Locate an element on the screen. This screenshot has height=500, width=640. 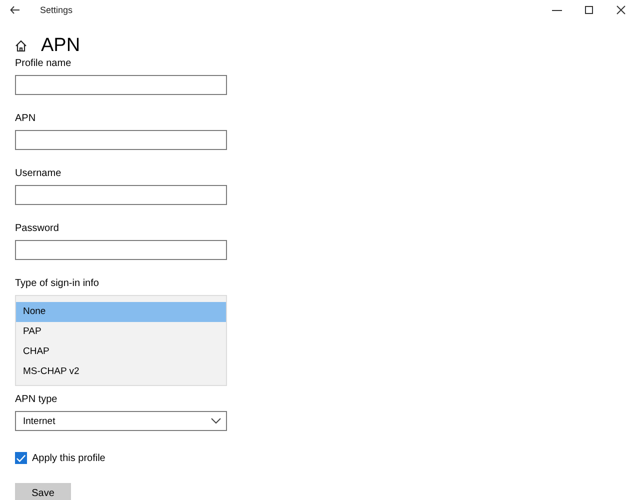
field-label: Profile name is located at coordinates (43, 64).